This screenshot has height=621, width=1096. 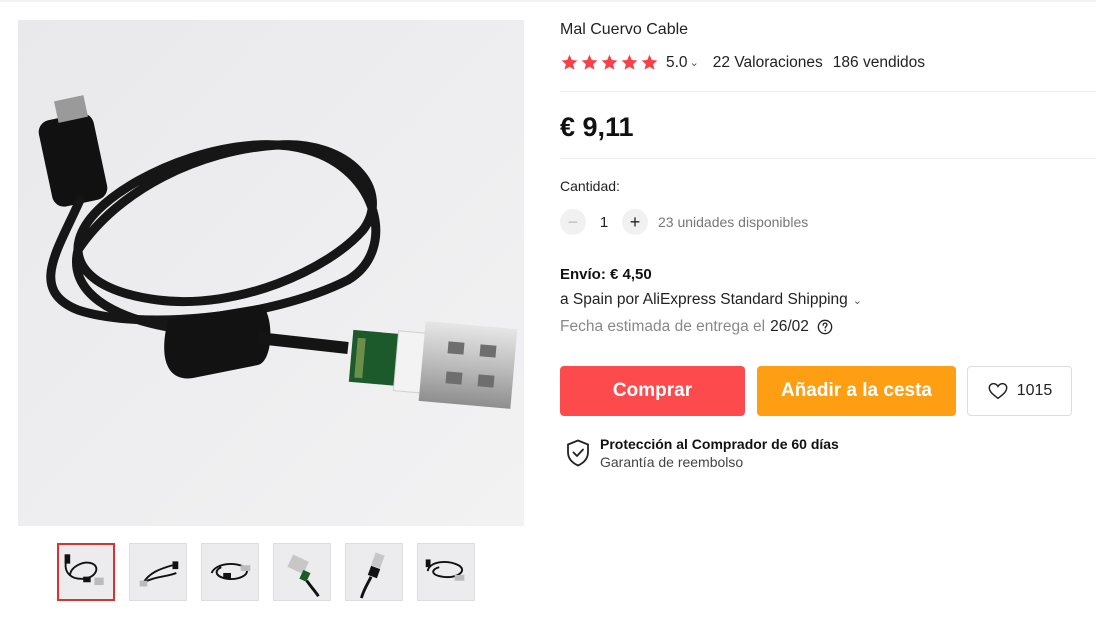 I want to click on quantity-value: 1, so click(x=604, y=222).